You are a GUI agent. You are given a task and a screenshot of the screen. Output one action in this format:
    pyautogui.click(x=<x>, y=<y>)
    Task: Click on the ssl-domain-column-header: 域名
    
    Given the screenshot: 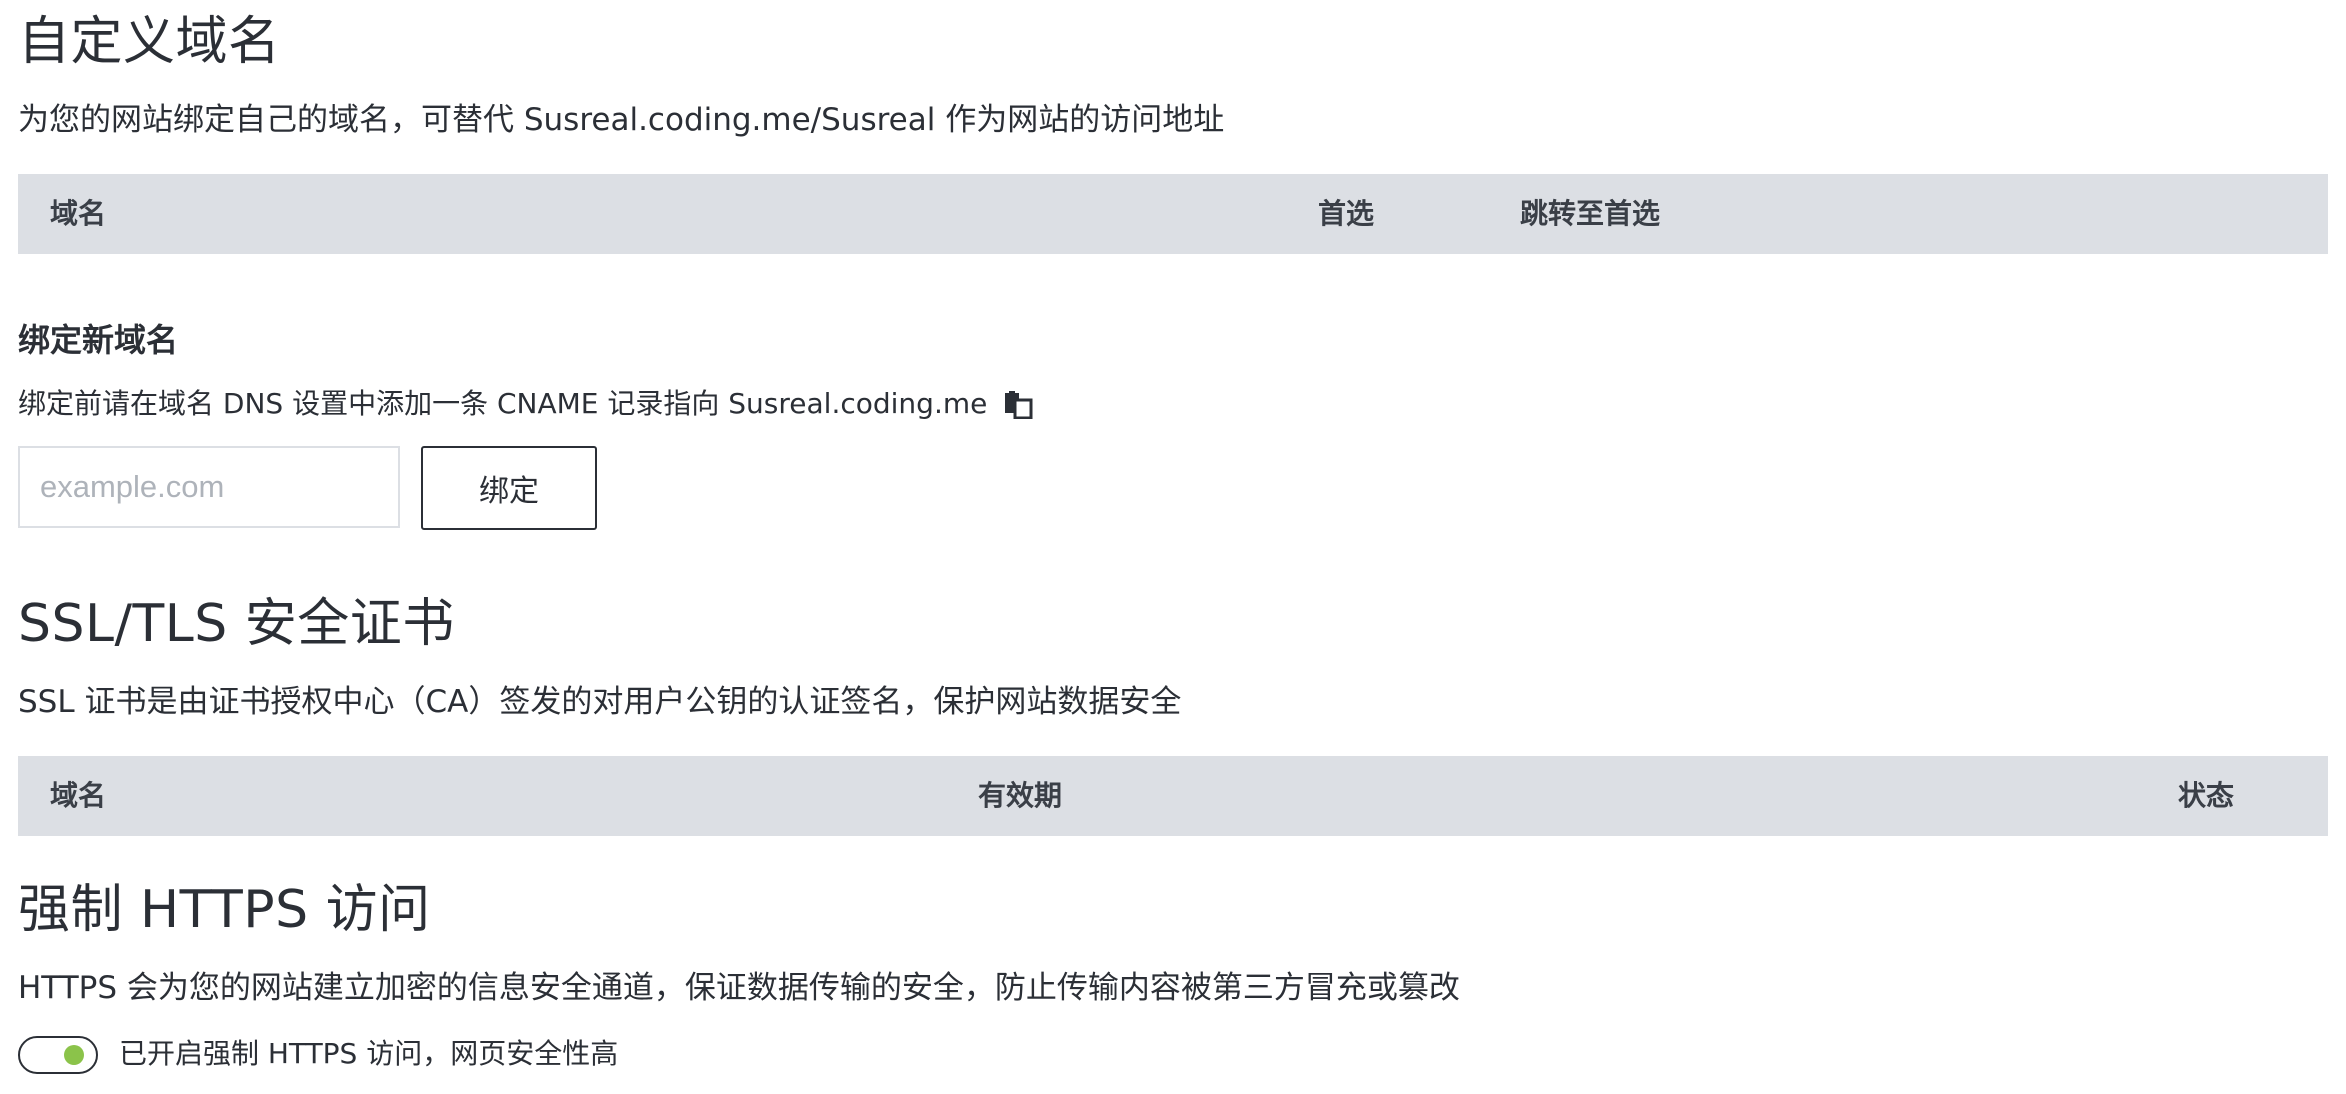 What is the action you would take?
    pyautogui.click(x=78, y=795)
    